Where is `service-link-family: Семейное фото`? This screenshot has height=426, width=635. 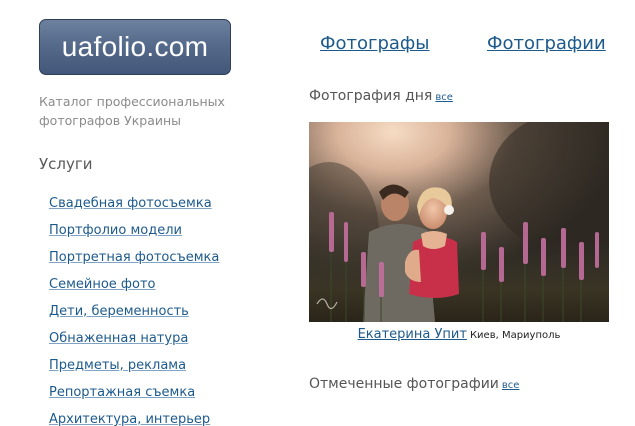
service-link-family: Семейное фото is located at coordinates (134, 289).